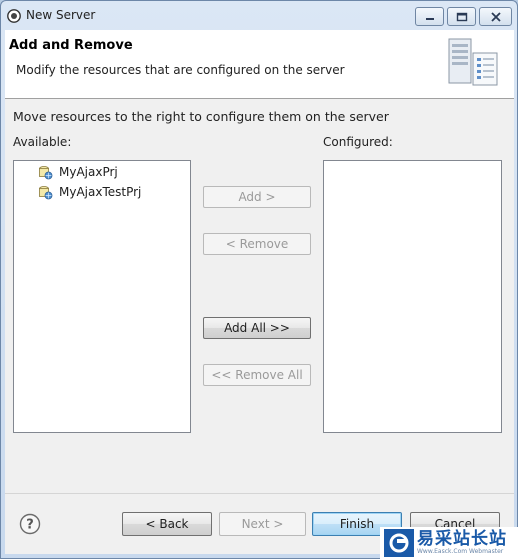 This screenshot has width=518, height=559. Describe the element at coordinates (399, 543) in the screenshot. I see `watermark-logo-icon` at that location.